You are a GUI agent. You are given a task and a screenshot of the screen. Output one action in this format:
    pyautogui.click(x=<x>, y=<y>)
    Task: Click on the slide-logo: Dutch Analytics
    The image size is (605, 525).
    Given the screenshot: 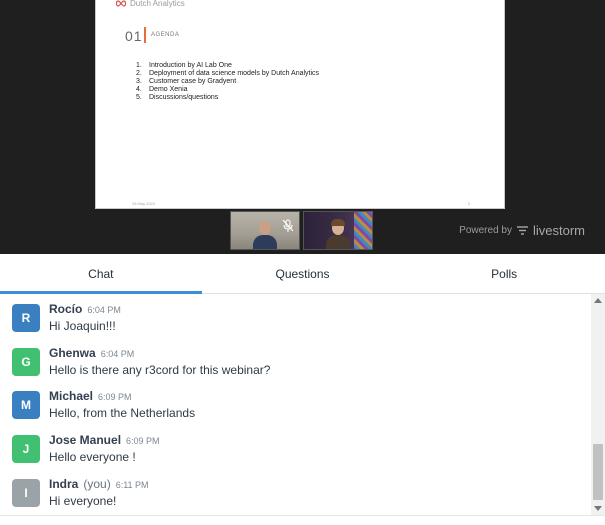 What is the action you would take?
    pyautogui.click(x=150, y=4)
    